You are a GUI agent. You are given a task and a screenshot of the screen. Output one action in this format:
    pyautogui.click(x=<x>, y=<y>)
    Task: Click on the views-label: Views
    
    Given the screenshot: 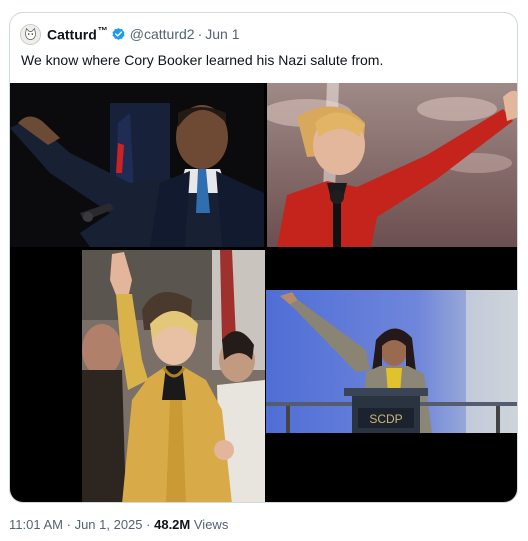 What is the action you would take?
    pyautogui.click(x=211, y=524)
    